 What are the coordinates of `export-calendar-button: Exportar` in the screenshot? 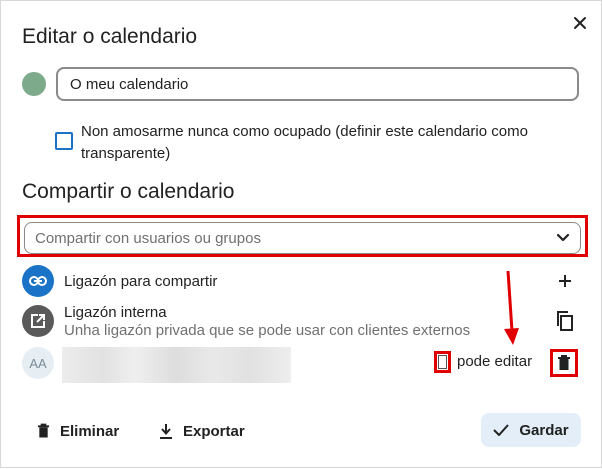 It's located at (202, 431).